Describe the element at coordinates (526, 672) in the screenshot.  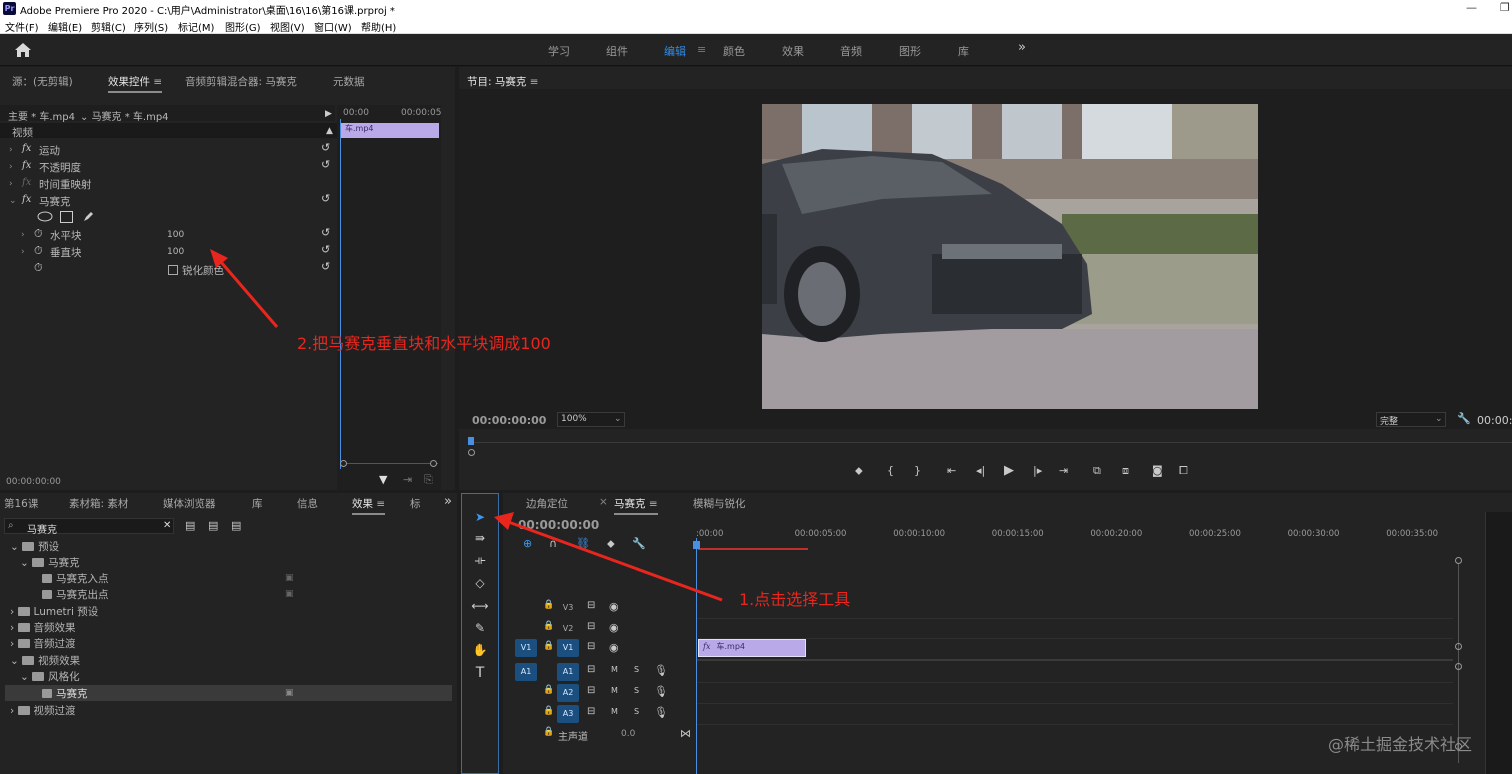
I see `source-patch-a1: A1` at that location.